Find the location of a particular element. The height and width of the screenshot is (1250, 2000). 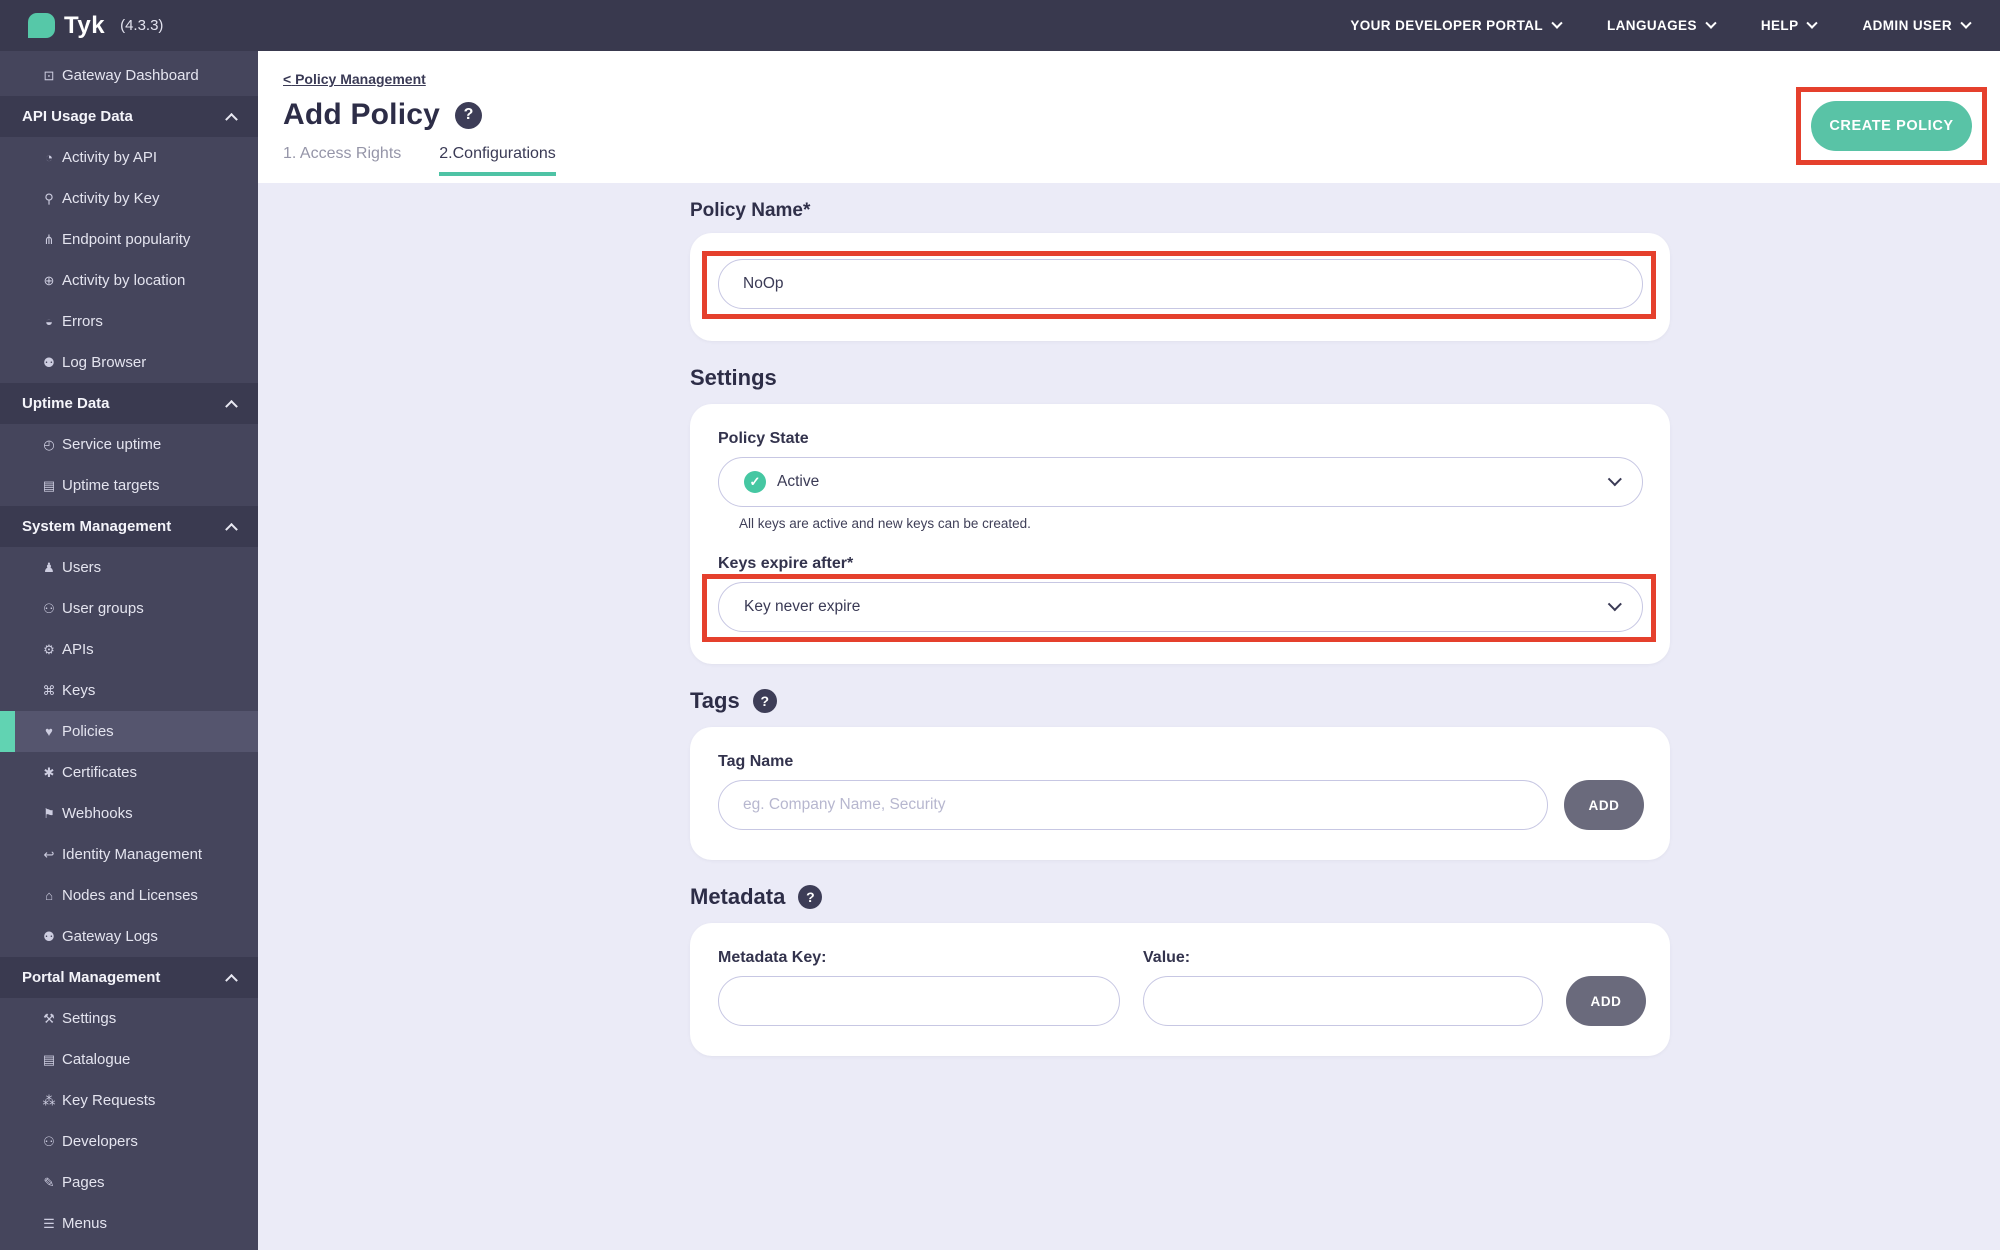

create-policy-button: CREATE POLICY is located at coordinates (1891, 126).